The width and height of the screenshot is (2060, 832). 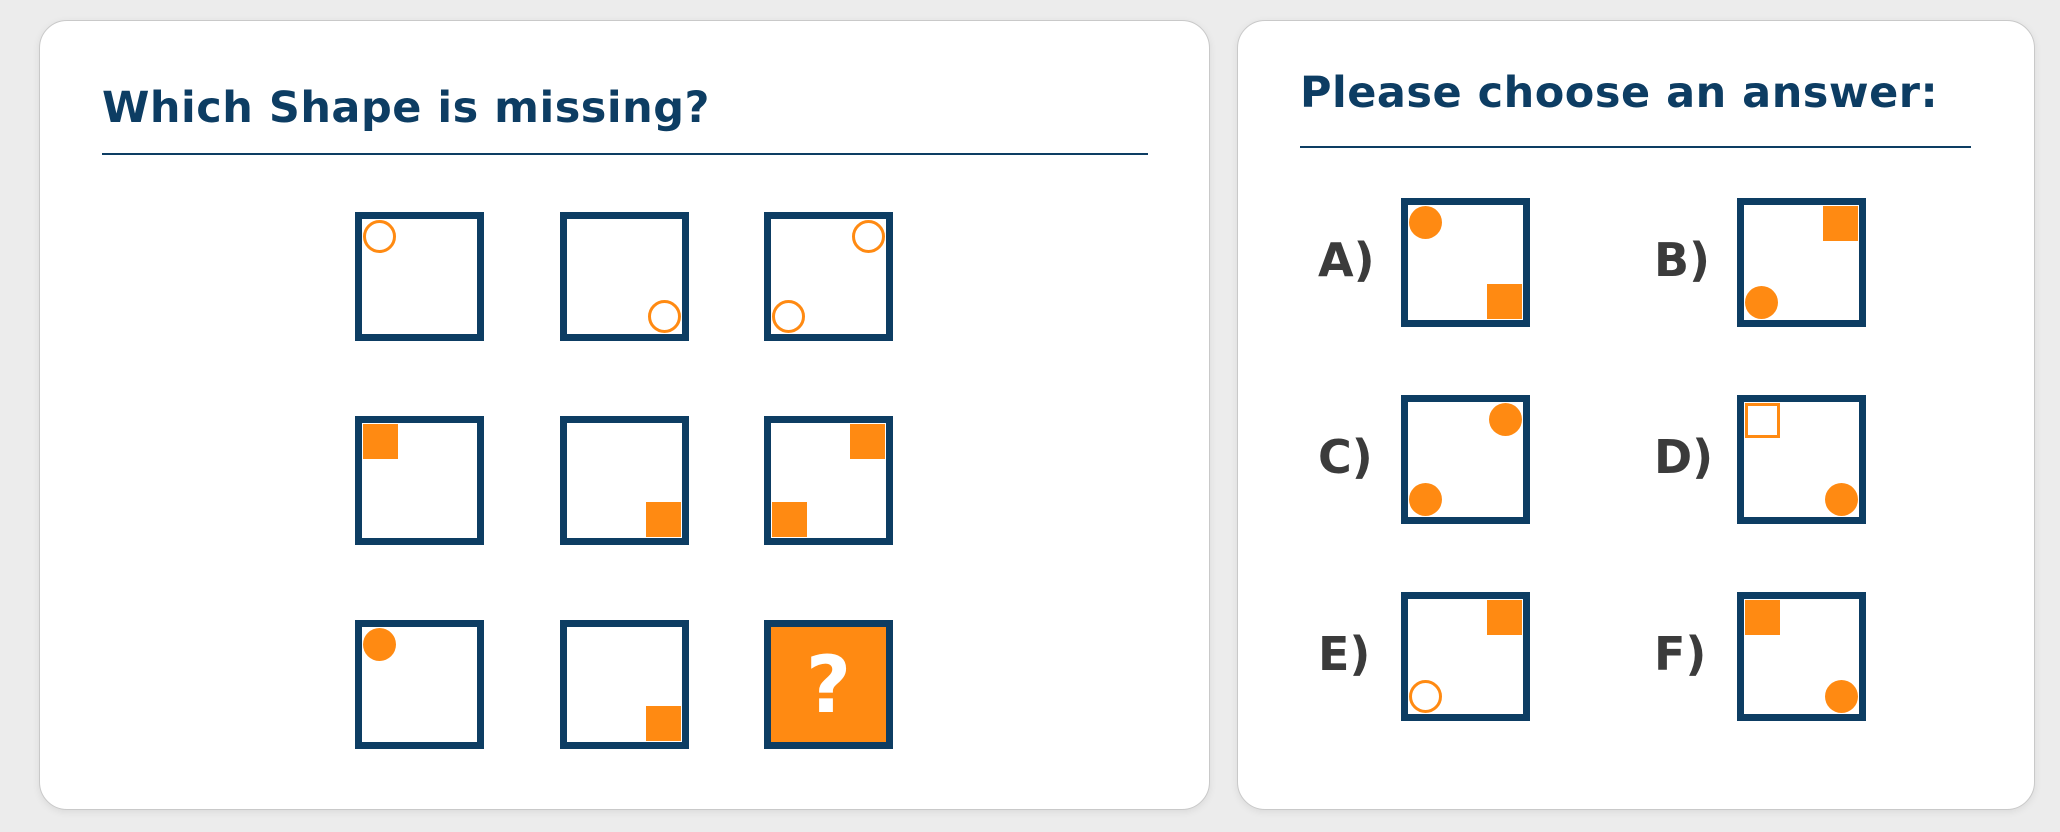 What do you see at coordinates (1344, 654) in the screenshot?
I see `option-label: E)` at bounding box center [1344, 654].